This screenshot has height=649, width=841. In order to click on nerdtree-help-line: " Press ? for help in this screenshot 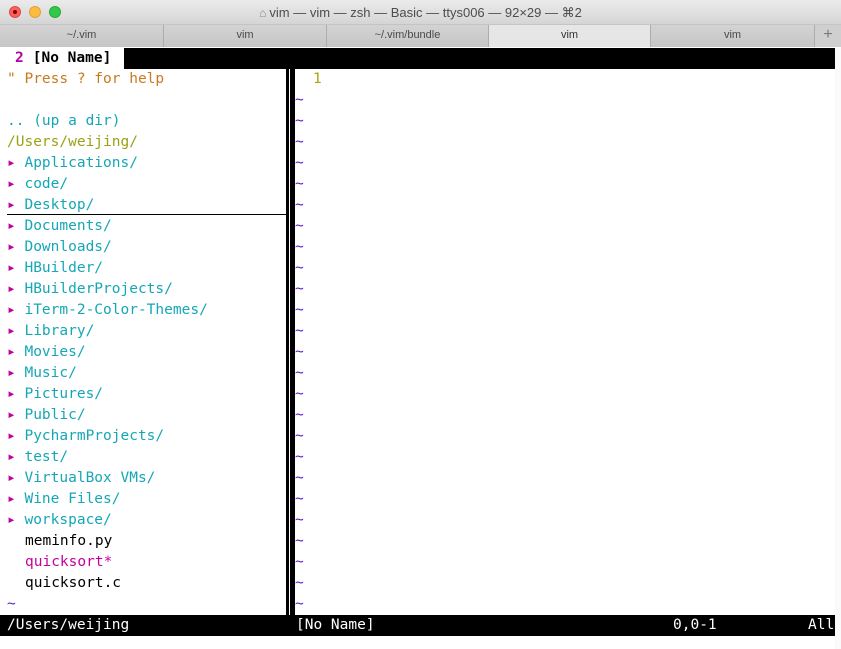, I will do `click(86, 79)`.